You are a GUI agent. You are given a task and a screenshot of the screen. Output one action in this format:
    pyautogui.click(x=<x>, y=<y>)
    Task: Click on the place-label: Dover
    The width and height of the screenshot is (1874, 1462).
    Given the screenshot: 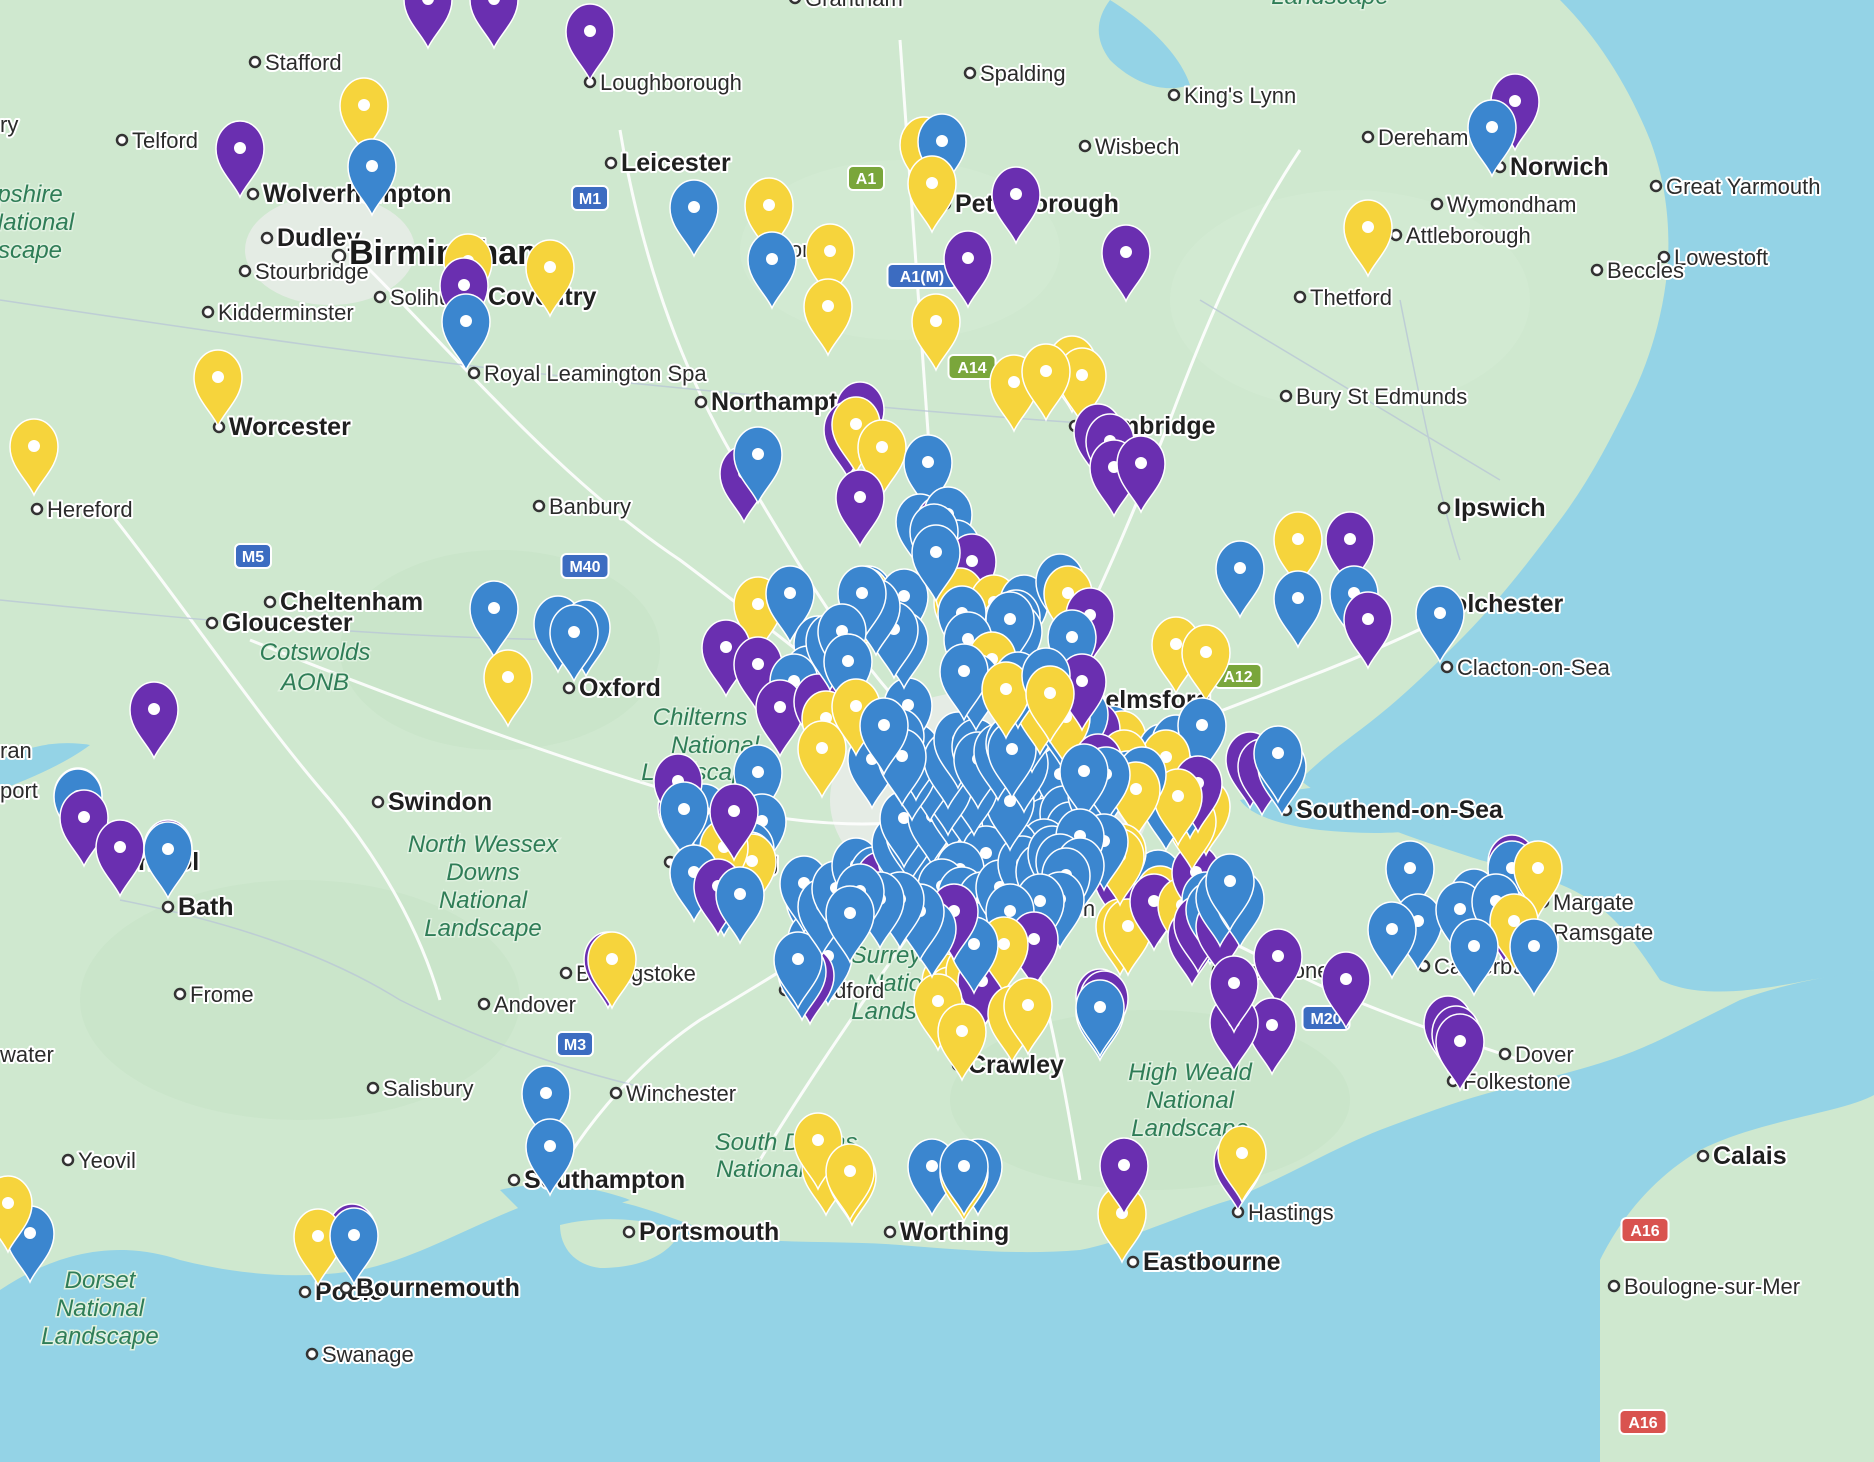 What is the action you would take?
    pyautogui.click(x=1544, y=1054)
    